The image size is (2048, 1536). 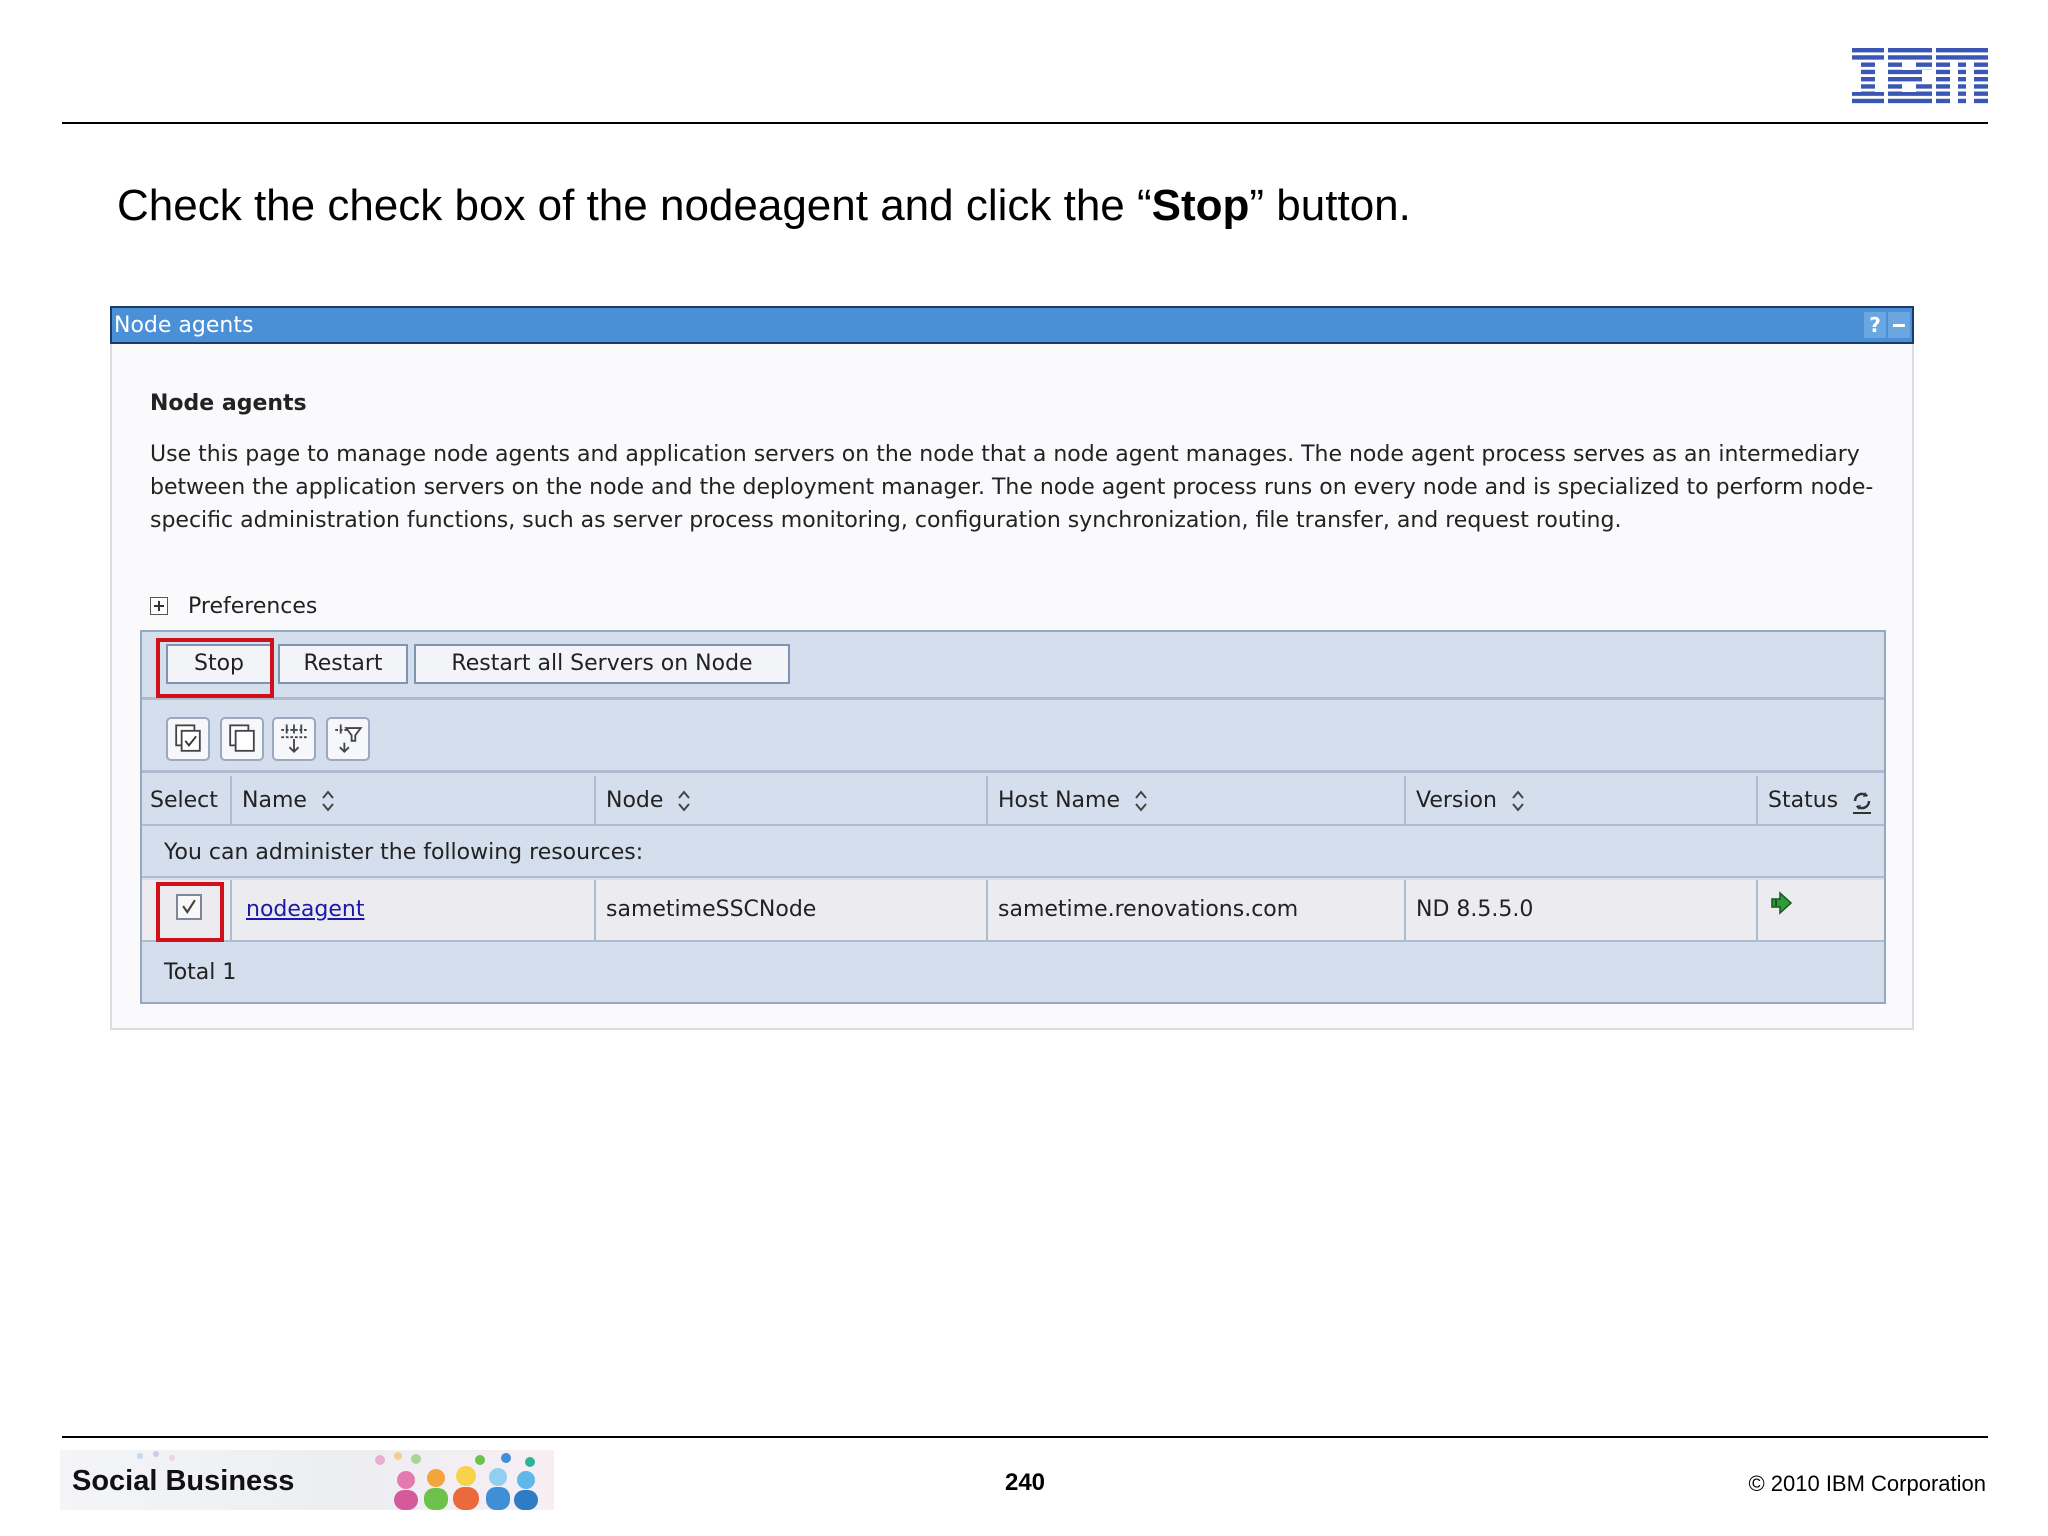 I want to click on clear-filter-icon, so click(x=348, y=739).